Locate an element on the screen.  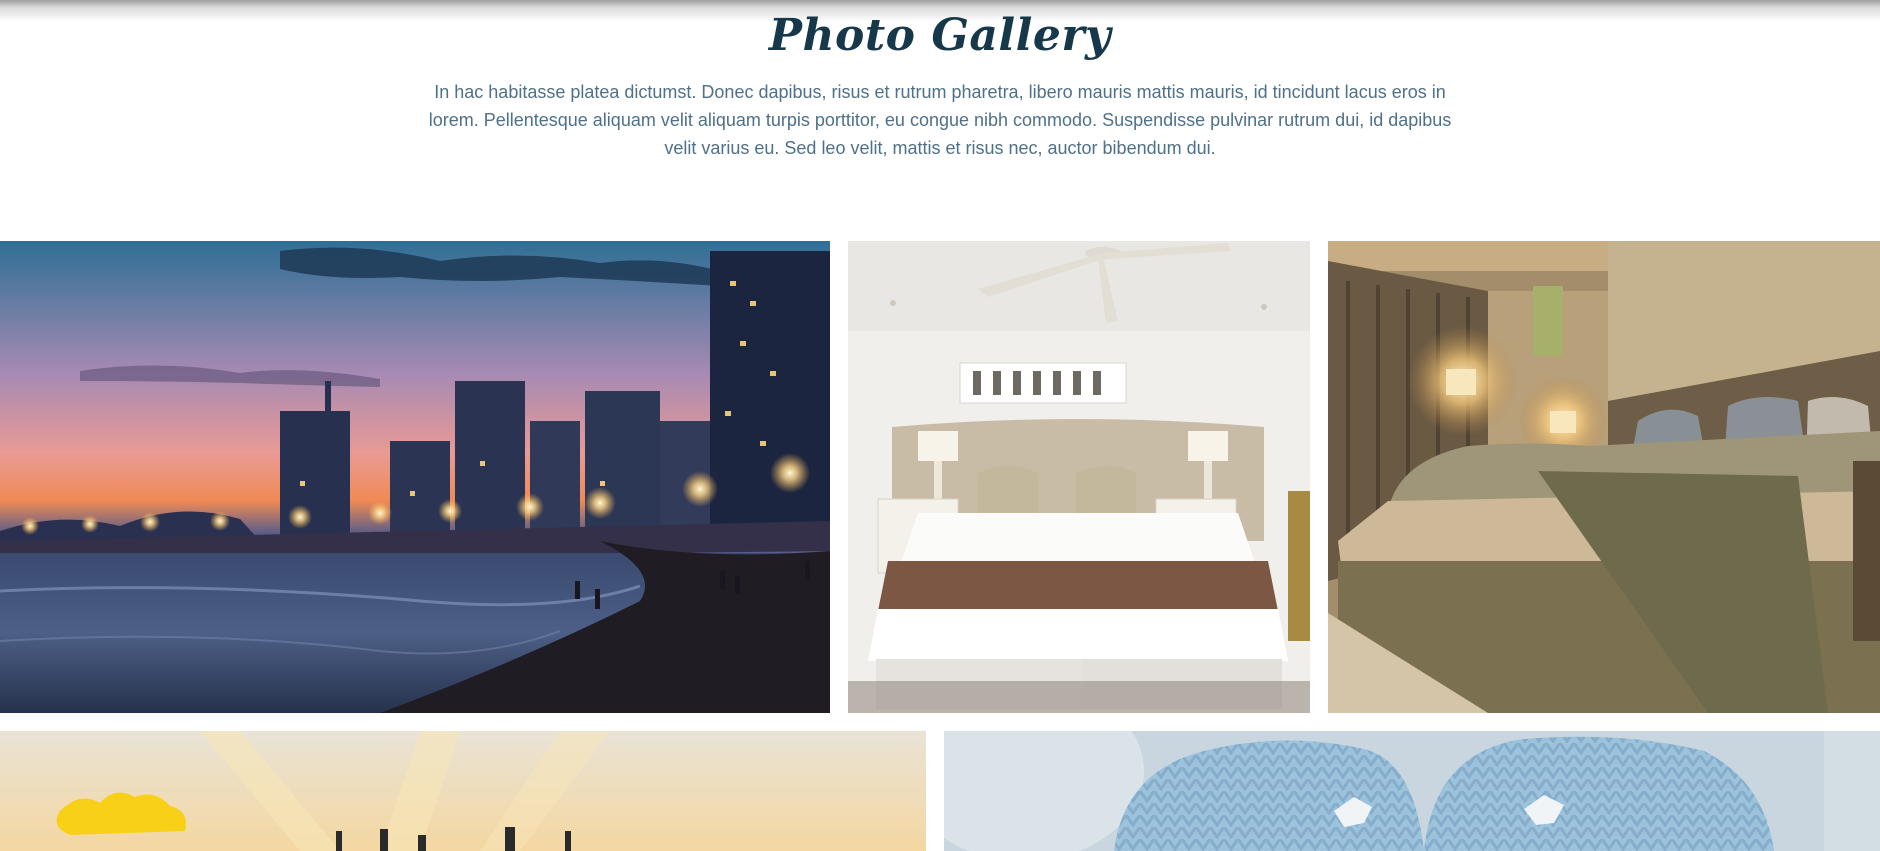
gallery-photo-white-bedroom is located at coordinates (1079, 477).